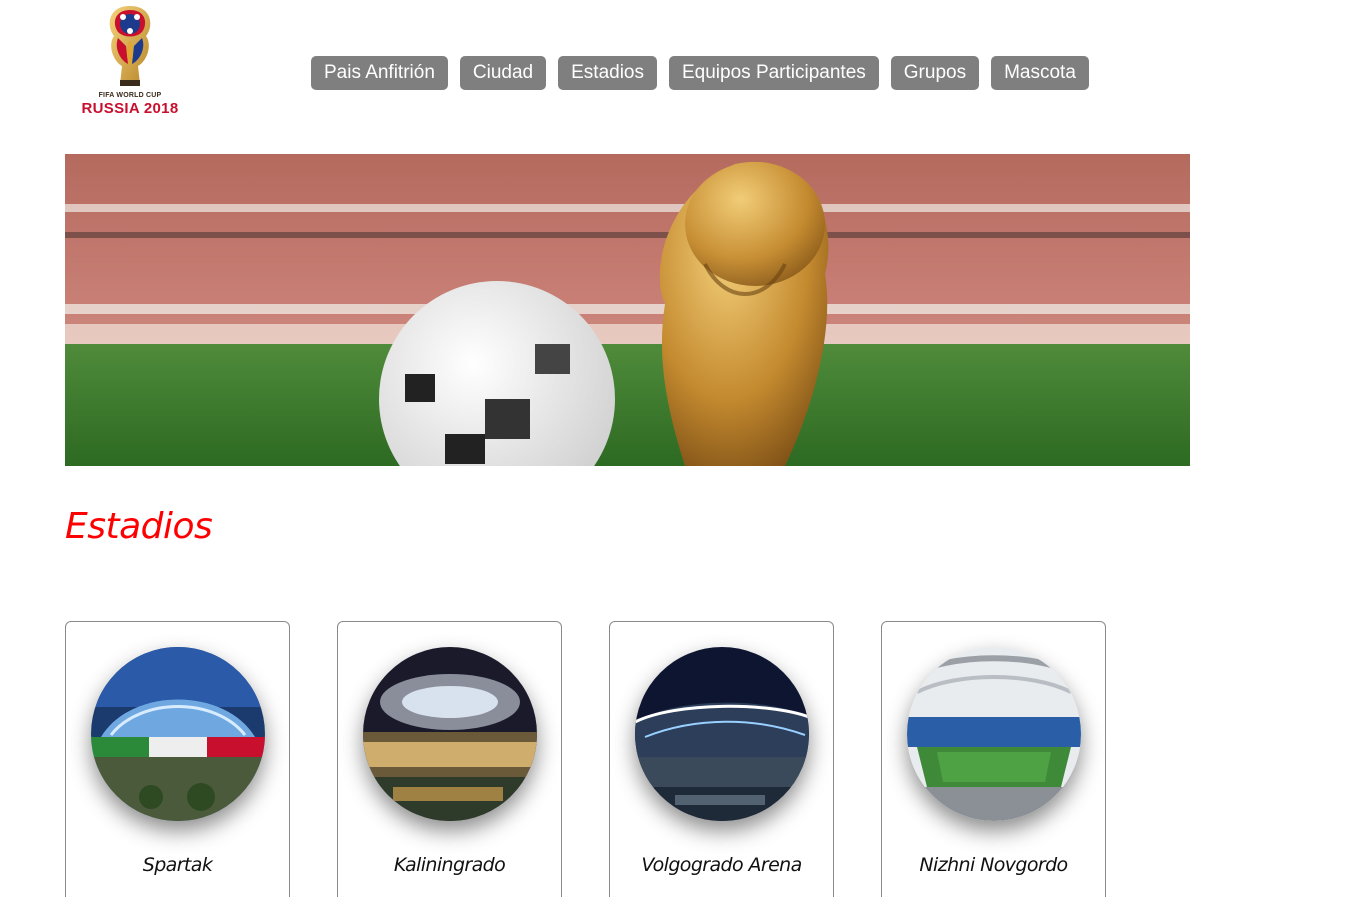 Image resolution: width=1367 pixels, height=897 pixels. Describe the element at coordinates (177, 865) in the screenshot. I see `stadium-name: Spartak` at that location.